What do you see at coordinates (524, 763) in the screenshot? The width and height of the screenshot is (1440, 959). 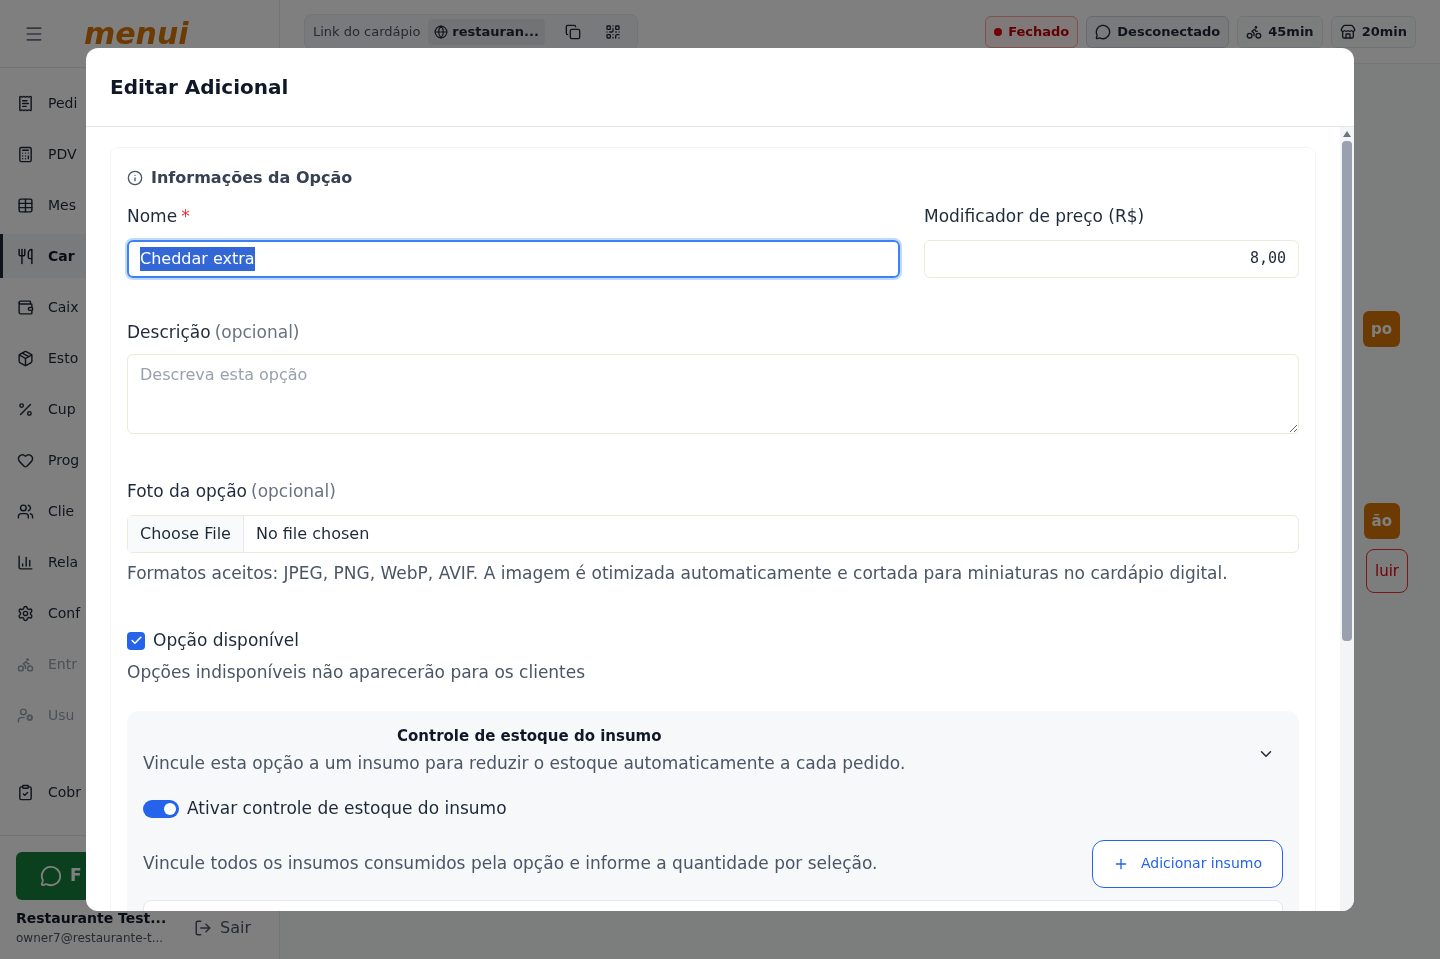 I see `panel-description: Vincule esta opção a um insumo para reduzir o estoque automaticamente a cada pedido.` at bounding box center [524, 763].